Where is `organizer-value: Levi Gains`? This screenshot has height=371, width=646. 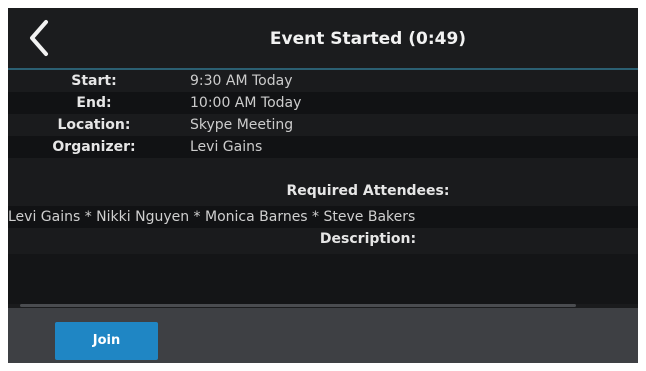 organizer-value: Levi Gains is located at coordinates (226, 147).